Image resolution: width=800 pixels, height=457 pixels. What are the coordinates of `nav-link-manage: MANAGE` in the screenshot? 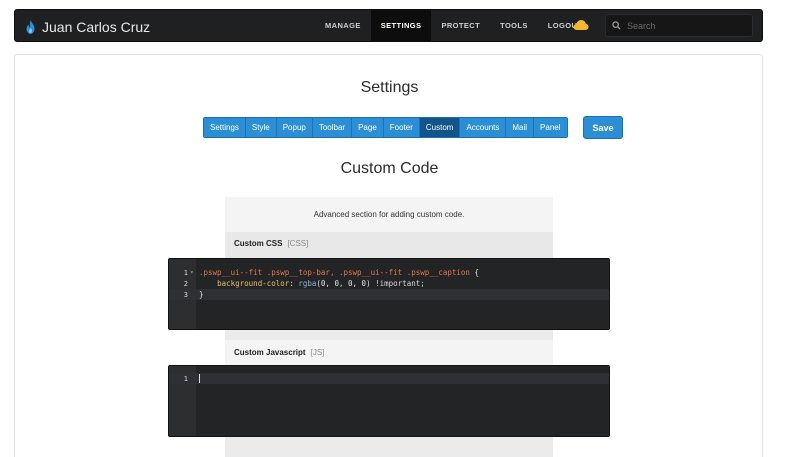 It's located at (343, 25).